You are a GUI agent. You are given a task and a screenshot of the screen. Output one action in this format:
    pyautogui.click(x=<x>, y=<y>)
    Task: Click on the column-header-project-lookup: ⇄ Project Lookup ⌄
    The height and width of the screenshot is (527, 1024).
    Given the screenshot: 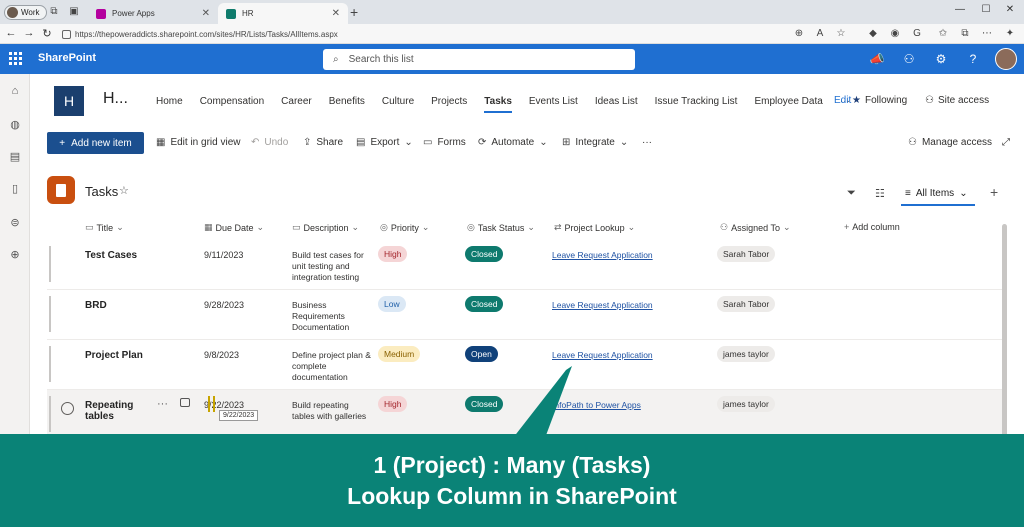 What is the action you would take?
    pyautogui.click(x=594, y=227)
    